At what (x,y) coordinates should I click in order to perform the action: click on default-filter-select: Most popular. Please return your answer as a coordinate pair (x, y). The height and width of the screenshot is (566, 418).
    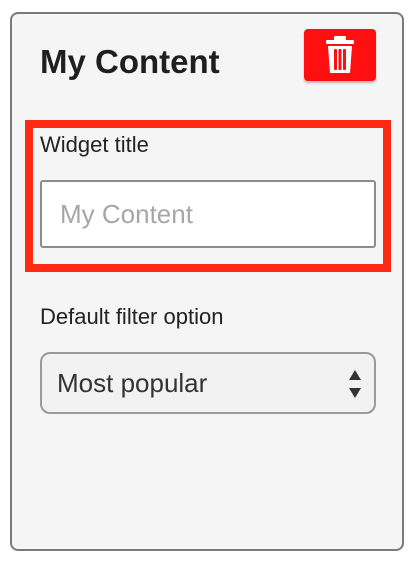
    Looking at the image, I should click on (208, 383).